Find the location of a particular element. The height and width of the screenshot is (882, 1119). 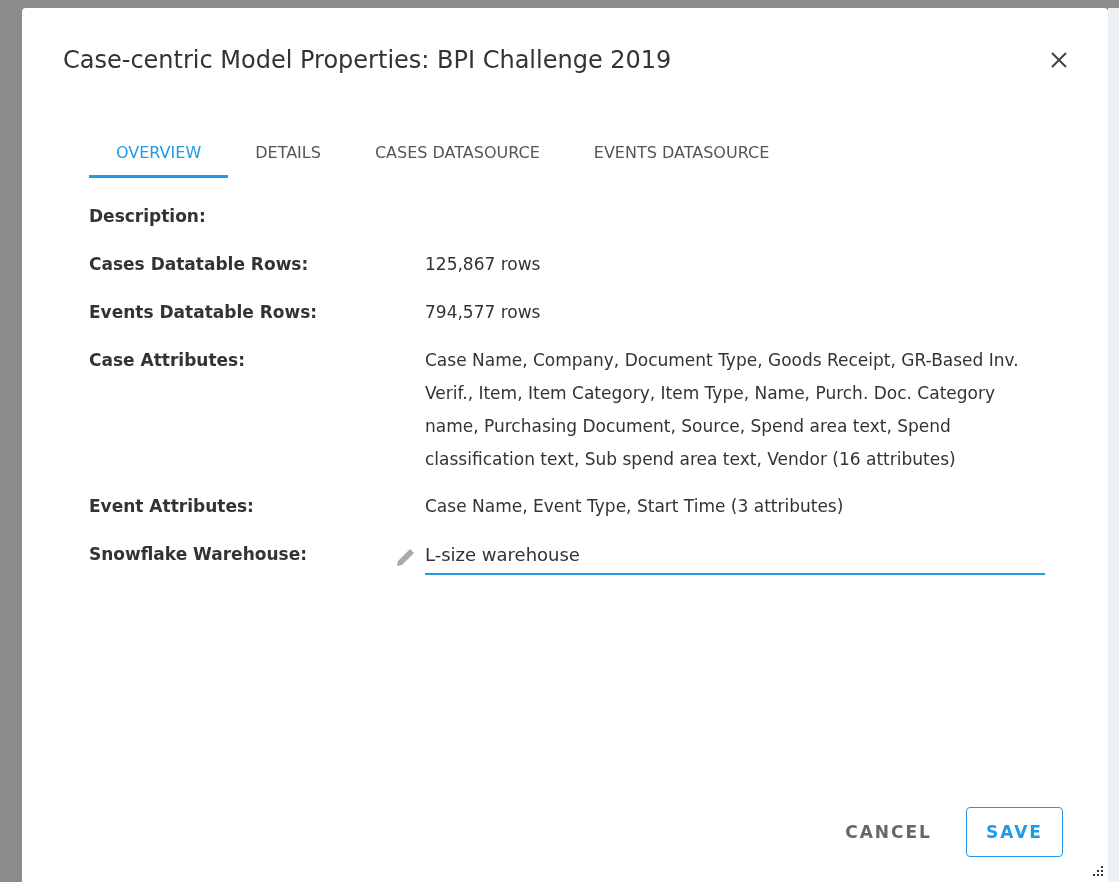

property-label: Description: is located at coordinates (147, 216).